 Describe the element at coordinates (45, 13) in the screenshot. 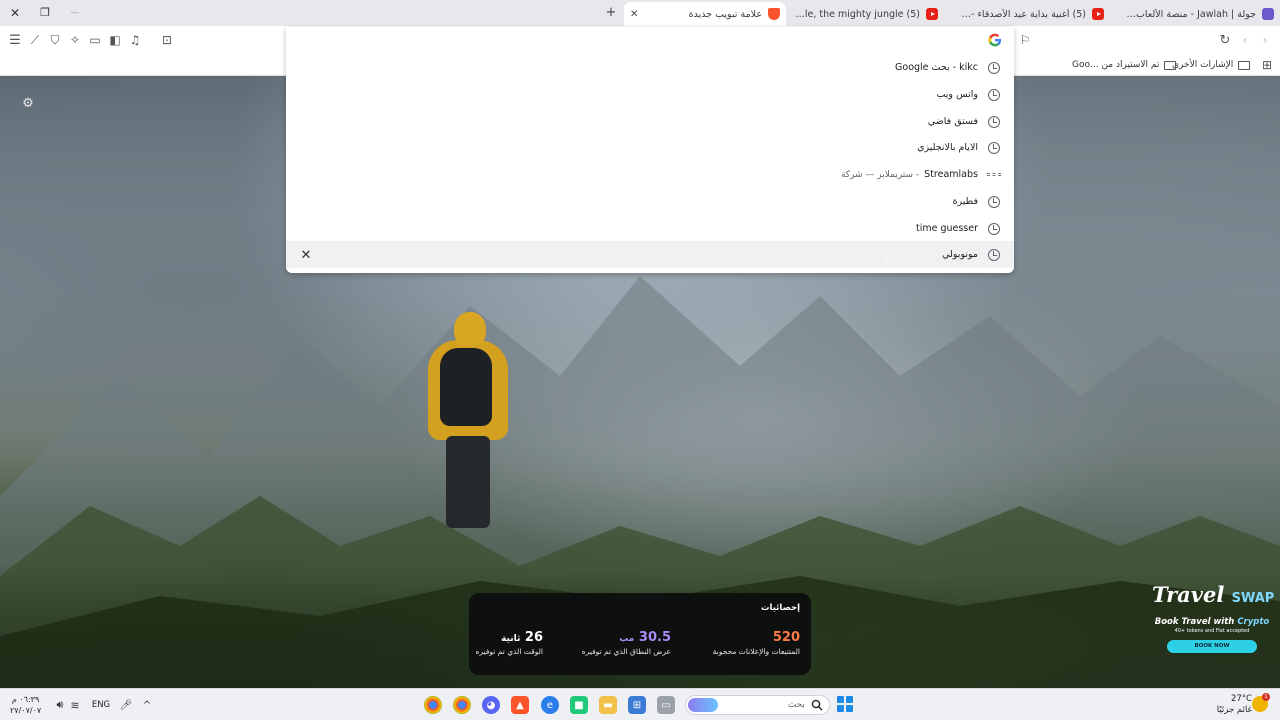

I see `restore-window-button: ❐` at that location.